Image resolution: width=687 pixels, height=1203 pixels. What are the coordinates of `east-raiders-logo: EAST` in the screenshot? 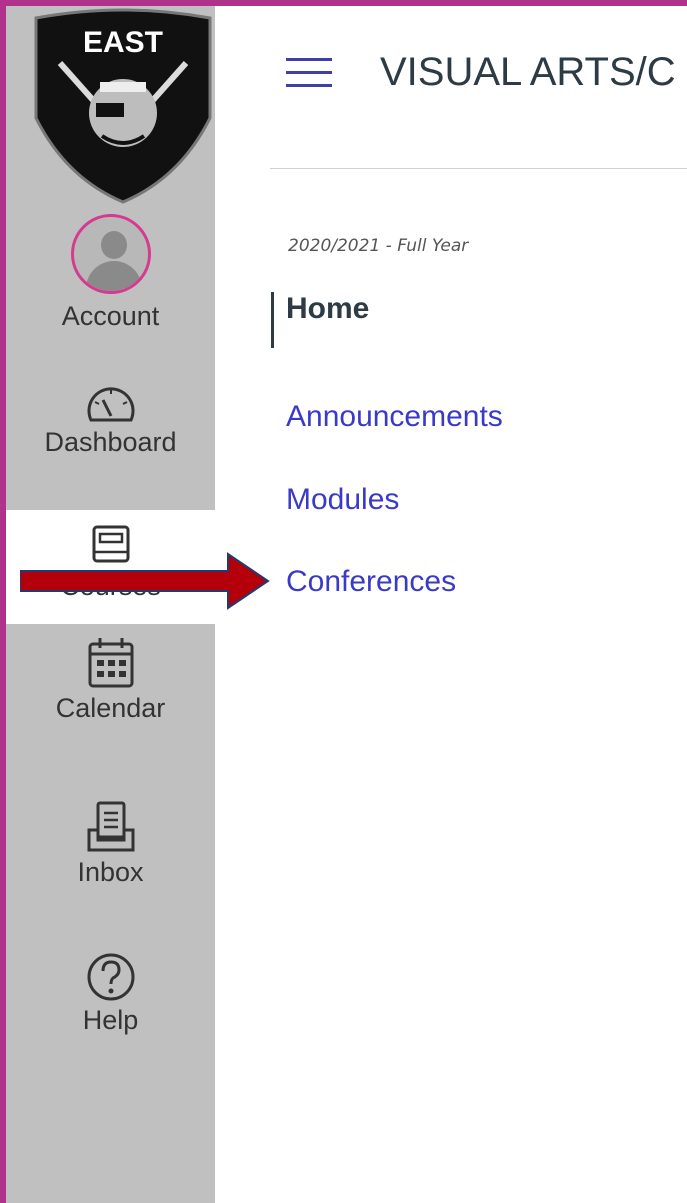 It's located at (123, 106).